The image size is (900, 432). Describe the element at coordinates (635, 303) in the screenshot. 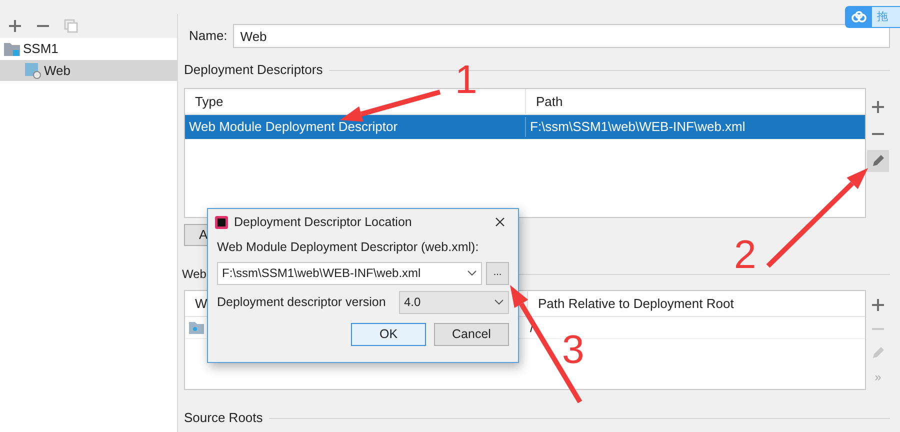

I see `column-header: Path Relative to Deployment Root` at that location.